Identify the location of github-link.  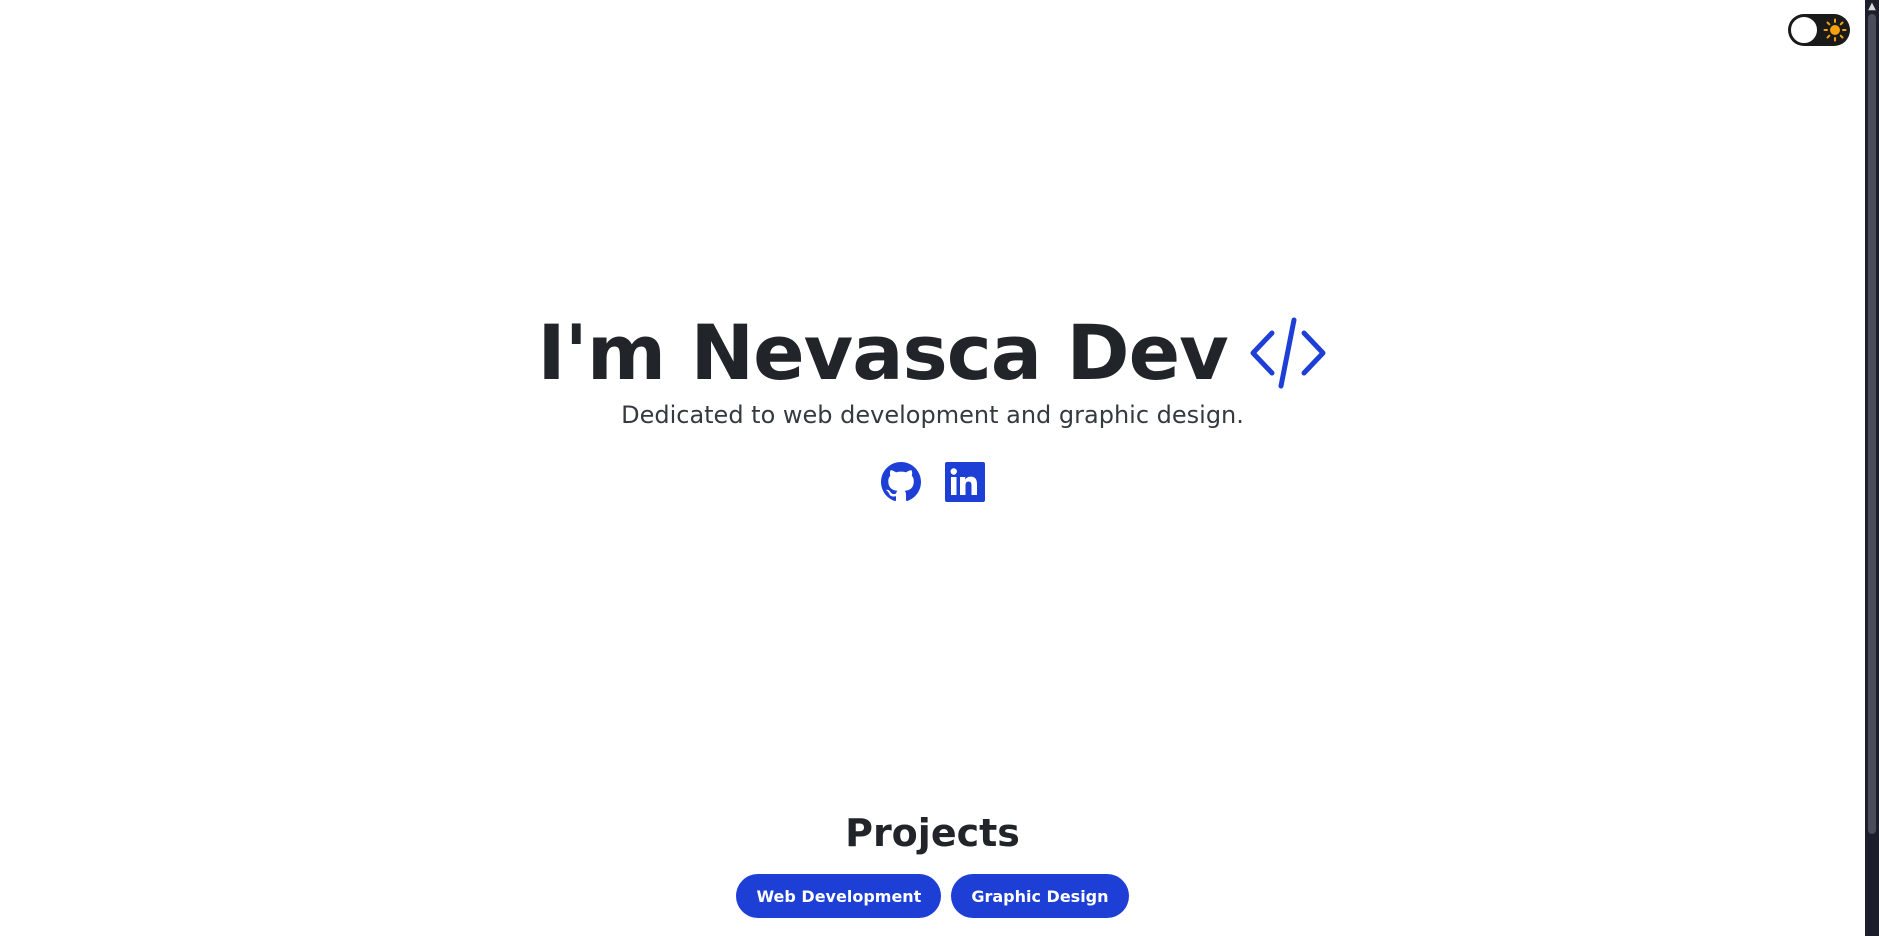
(900, 482).